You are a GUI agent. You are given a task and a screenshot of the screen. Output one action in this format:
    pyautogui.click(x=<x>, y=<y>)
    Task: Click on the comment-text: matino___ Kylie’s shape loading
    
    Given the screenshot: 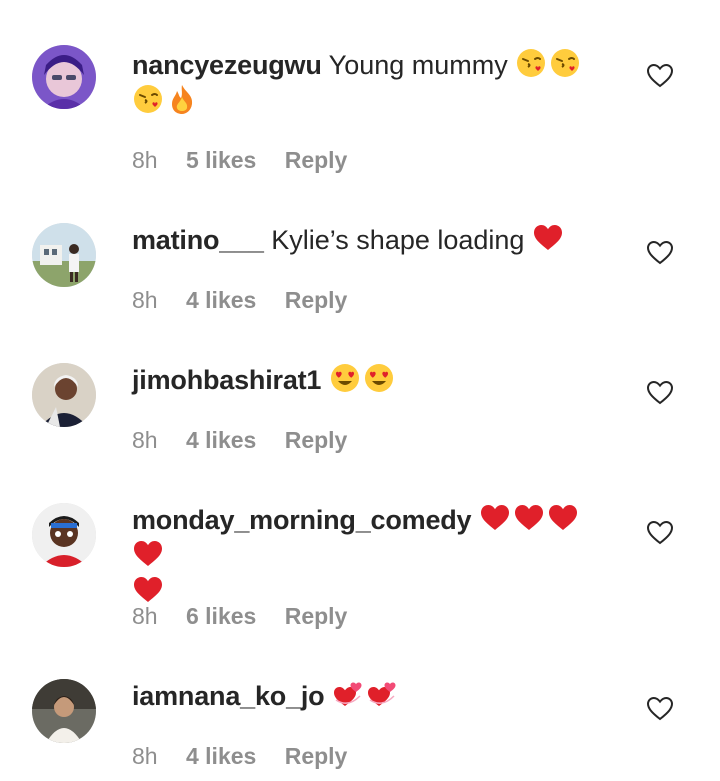 What is the action you would take?
    pyautogui.click(x=372, y=240)
    